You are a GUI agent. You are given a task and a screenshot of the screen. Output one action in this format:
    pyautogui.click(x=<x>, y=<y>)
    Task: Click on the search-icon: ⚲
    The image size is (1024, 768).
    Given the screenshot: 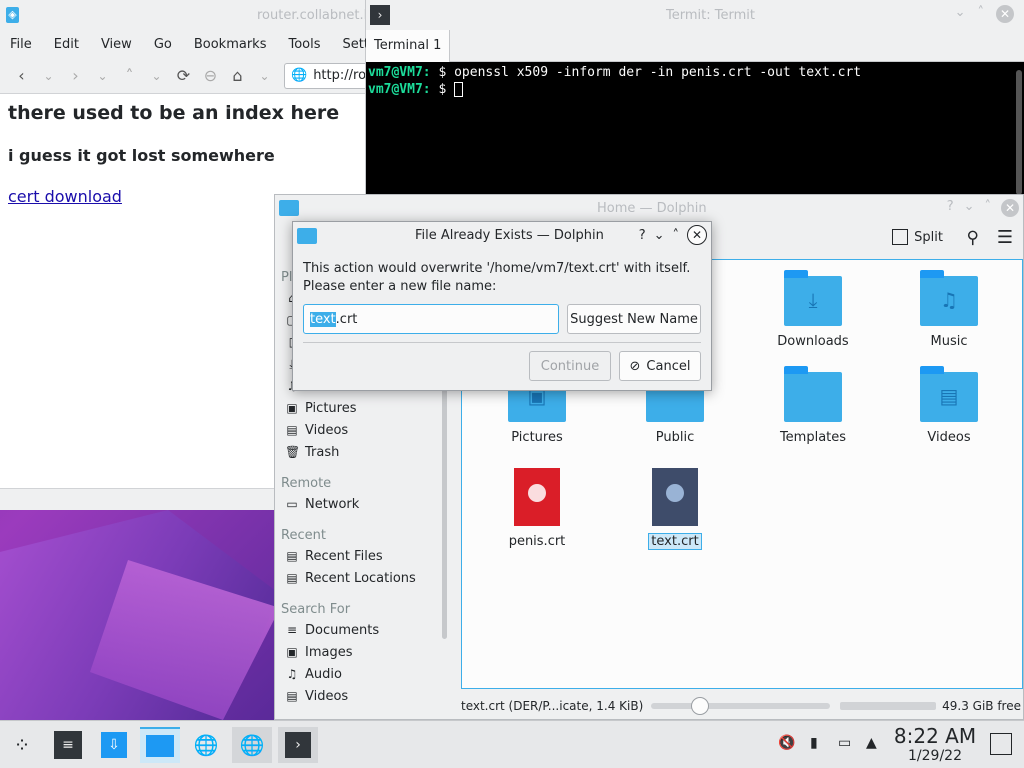 What is the action you would take?
    pyautogui.click(x=973, y=238)
    